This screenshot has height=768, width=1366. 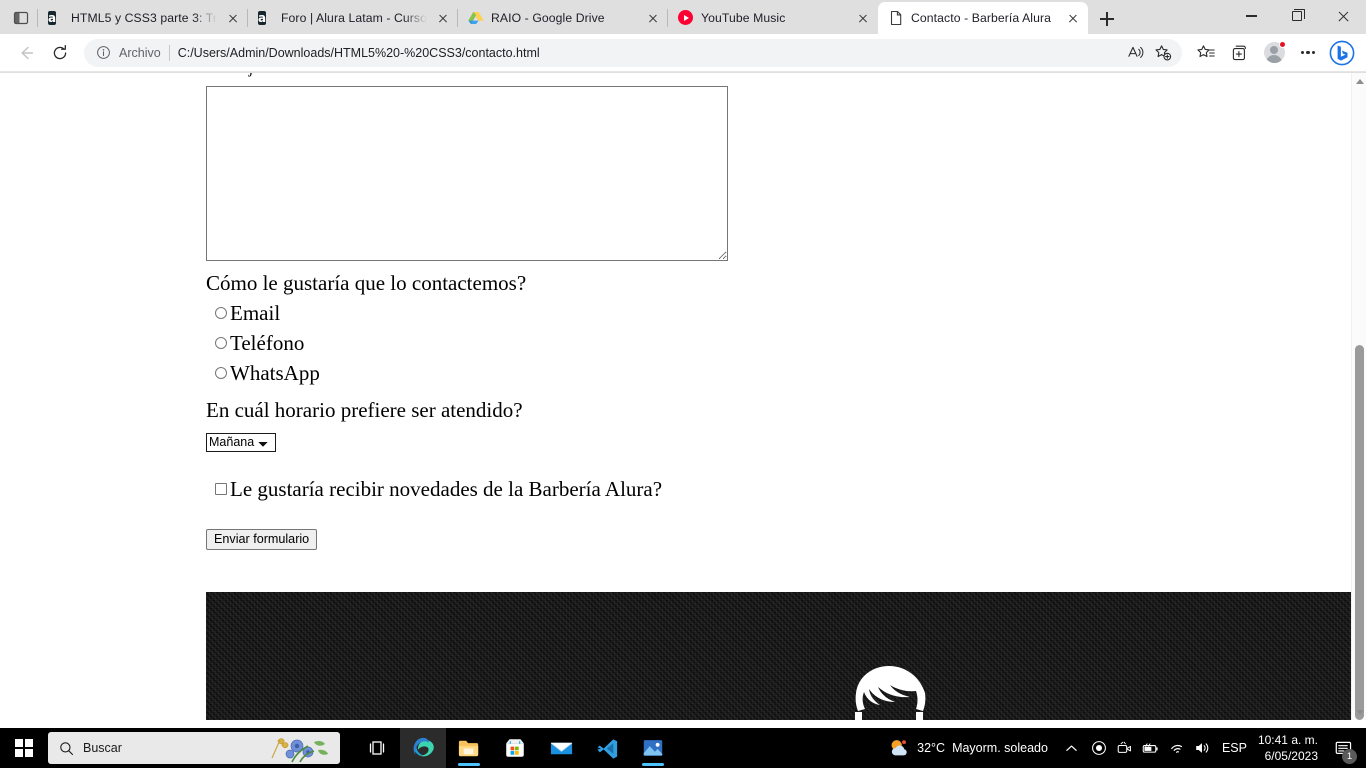 What do you see at coordinates (561, 748) in the screenshot?
I see `mail-icon` at bounding box center [561, 748].